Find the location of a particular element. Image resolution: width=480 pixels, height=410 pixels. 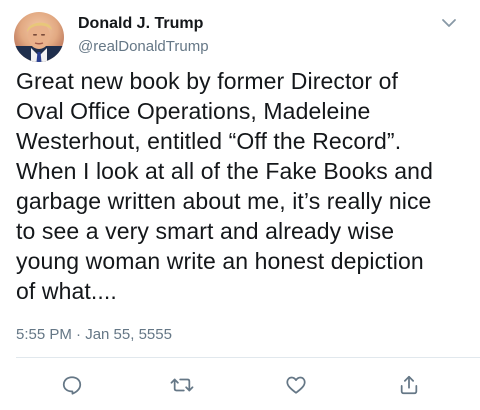

retweet-icon is located at coordinates (182, 385).